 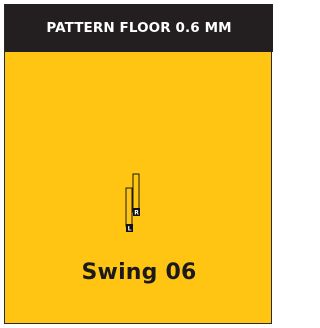 I want to click on right-foot-outline, so click(x=136, y=193).